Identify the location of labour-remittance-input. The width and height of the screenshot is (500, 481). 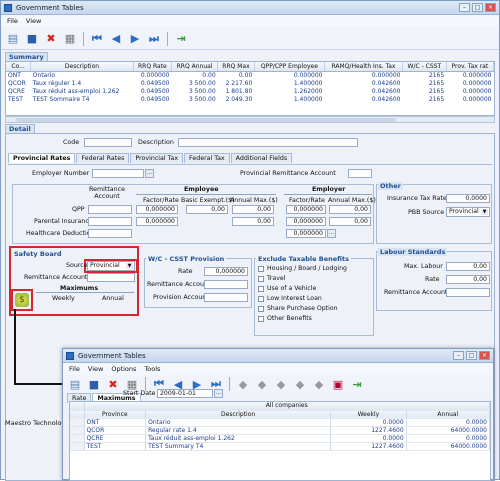
(468, 292).